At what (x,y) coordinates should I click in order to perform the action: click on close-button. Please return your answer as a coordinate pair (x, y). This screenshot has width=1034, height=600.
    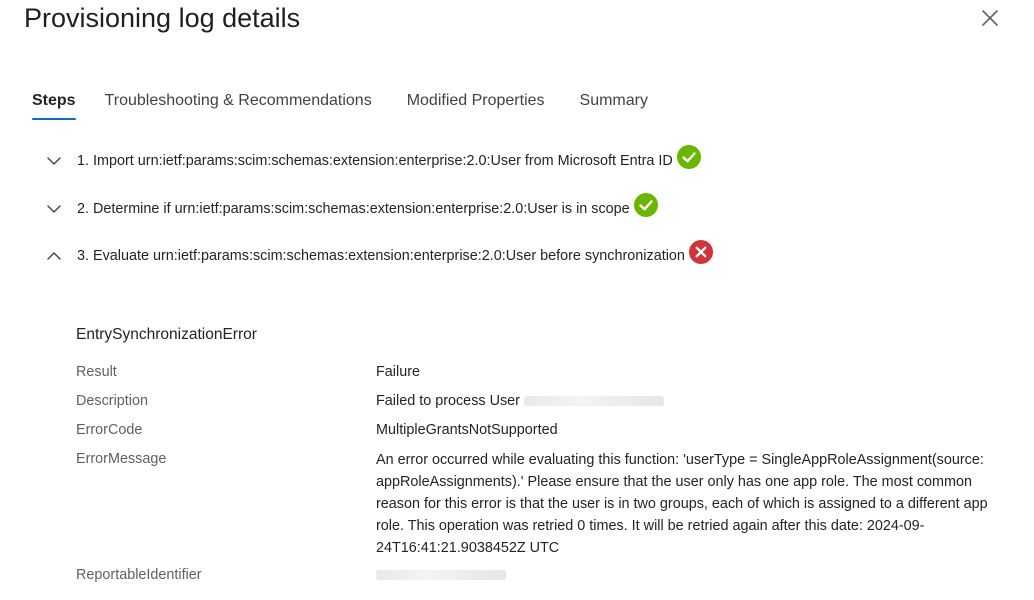
    Looking at the image, I should click on (990, 18).